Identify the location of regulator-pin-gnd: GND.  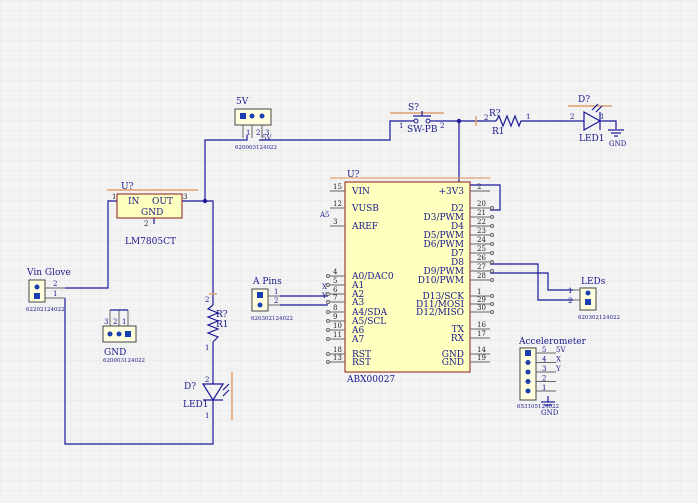
(152, 213).